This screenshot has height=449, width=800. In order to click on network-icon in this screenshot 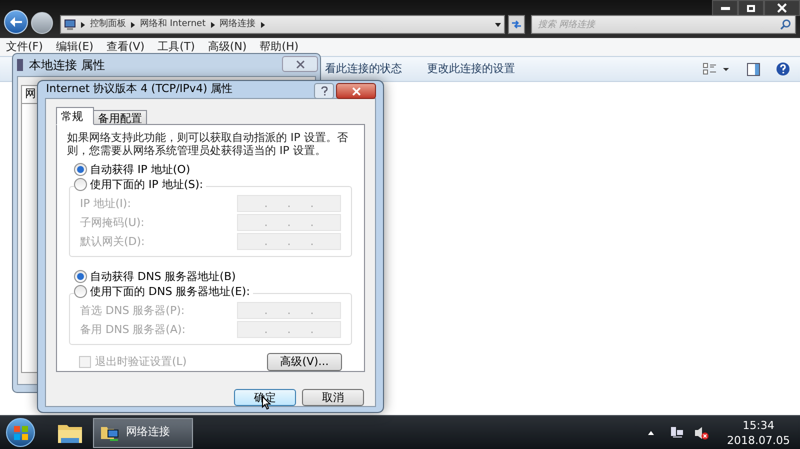, I will do `click(677, 432)`.